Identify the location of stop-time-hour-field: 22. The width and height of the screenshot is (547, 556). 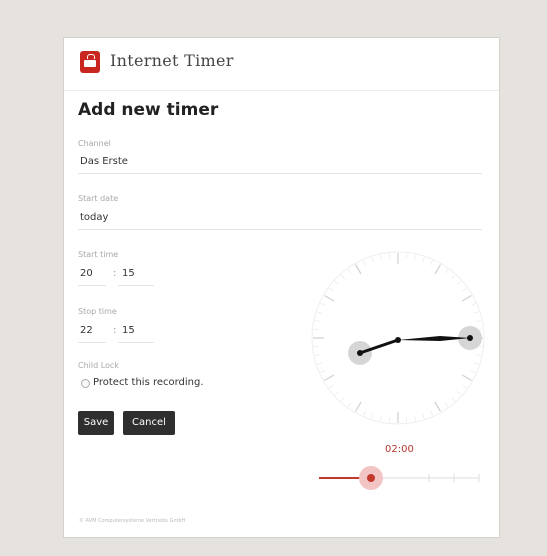
(86, 330).